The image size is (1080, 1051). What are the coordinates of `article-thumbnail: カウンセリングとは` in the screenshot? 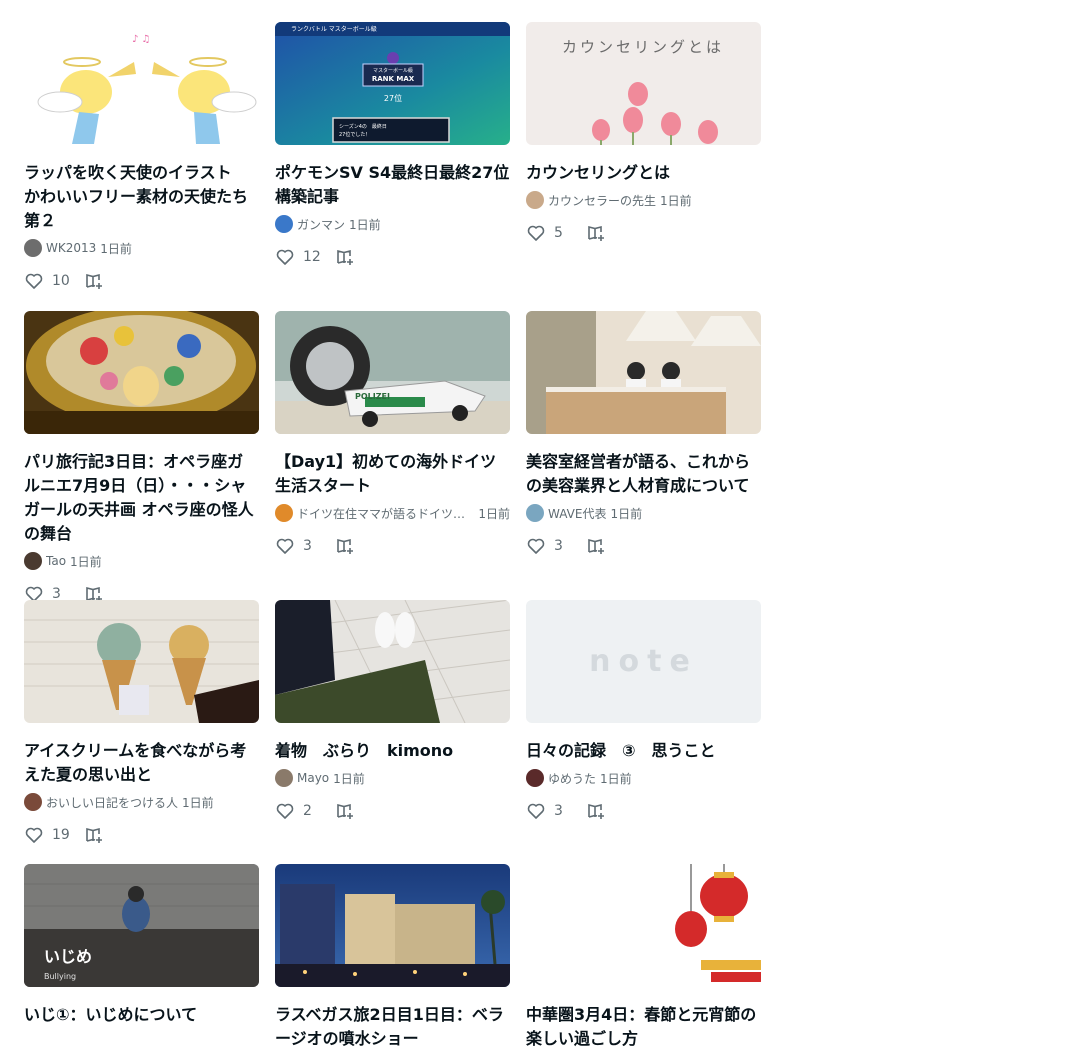 It's located at (643, 83).